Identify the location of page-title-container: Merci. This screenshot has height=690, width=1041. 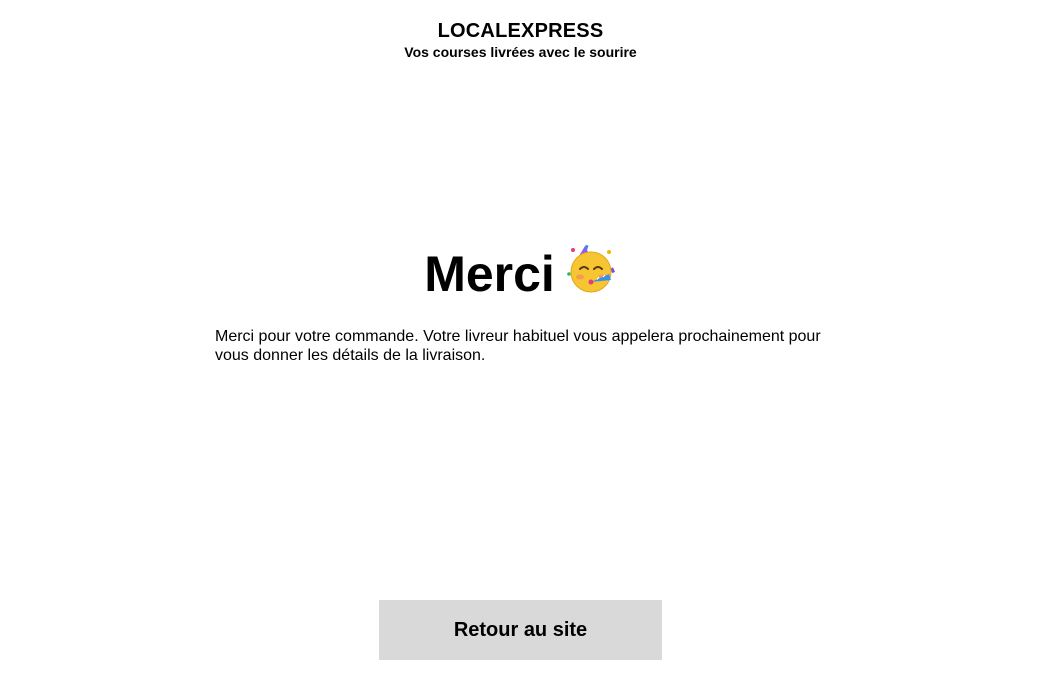
(520, 274).